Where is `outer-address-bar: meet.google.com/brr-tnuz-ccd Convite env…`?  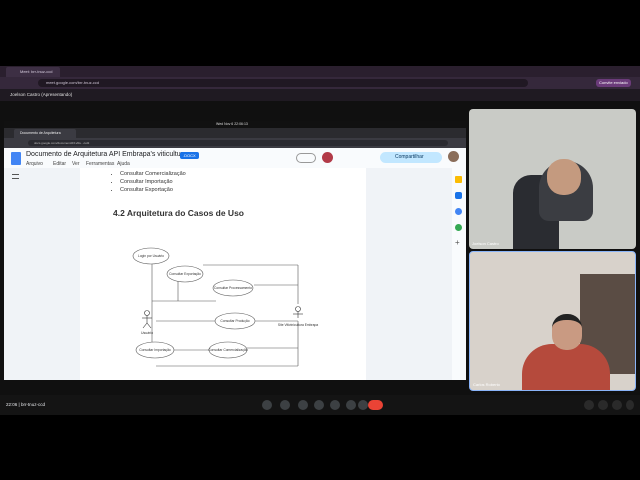
outer-address-bar: meet.google.com/brr-tnuz-ccd Convite env… is located at coordinates (320, 83).